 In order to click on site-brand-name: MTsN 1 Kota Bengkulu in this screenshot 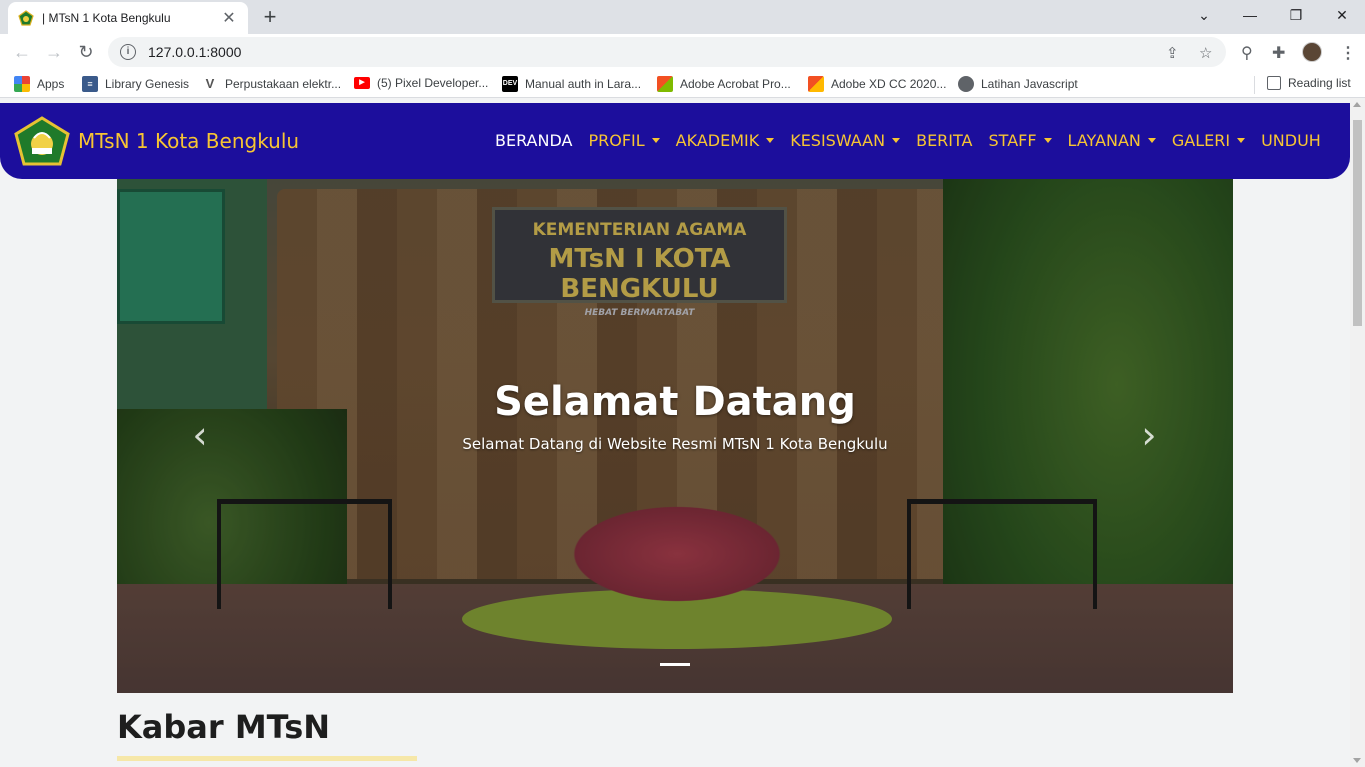, I will do `click(188, 141)`.